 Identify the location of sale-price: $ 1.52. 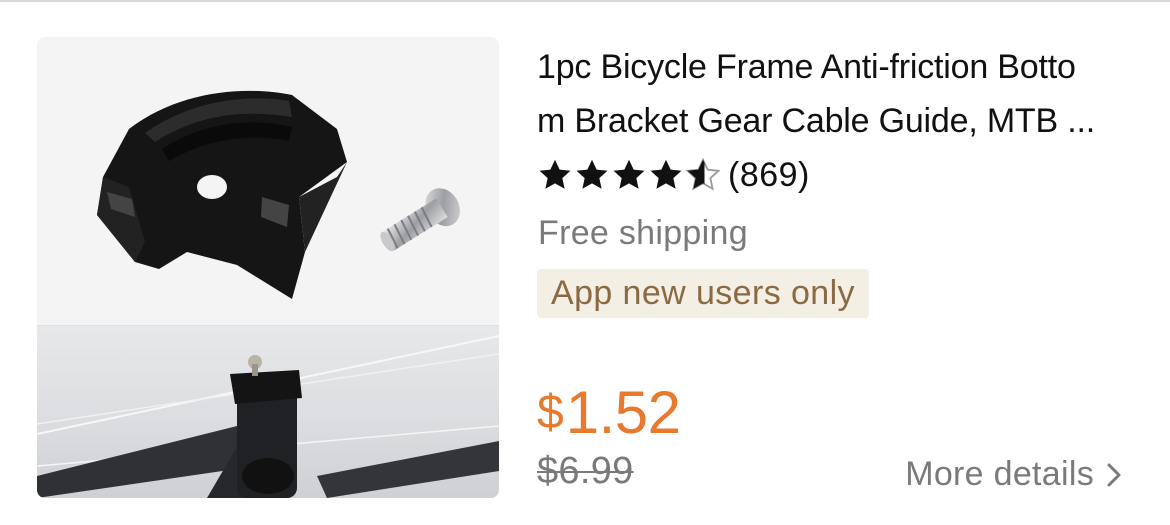
(609, 413).